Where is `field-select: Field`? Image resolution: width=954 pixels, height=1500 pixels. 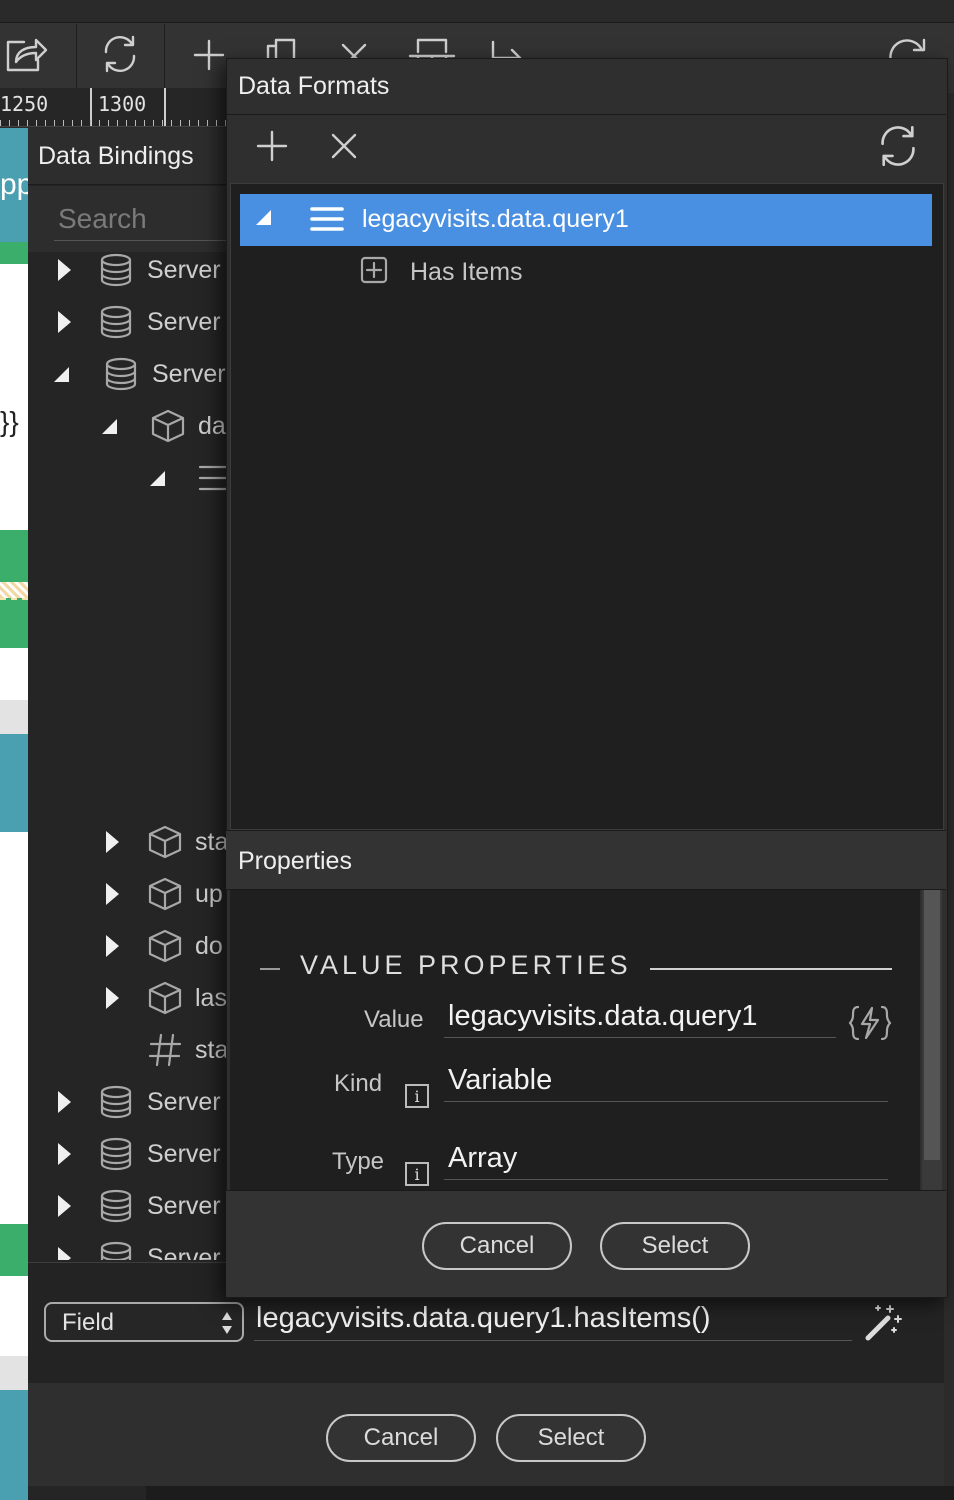
field-select: Field is located at coordinates (144, 1322).